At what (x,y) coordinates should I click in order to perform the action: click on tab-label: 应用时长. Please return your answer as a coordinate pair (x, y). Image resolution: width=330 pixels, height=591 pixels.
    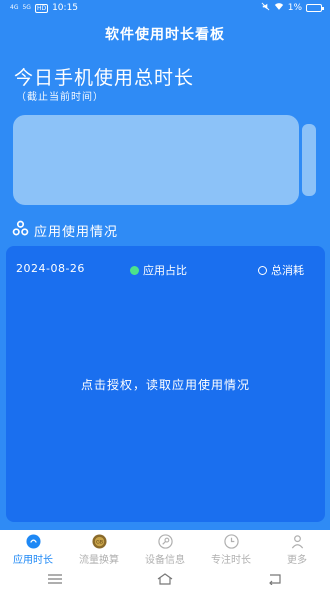
    Looking at the image, I should click on (33, 560).